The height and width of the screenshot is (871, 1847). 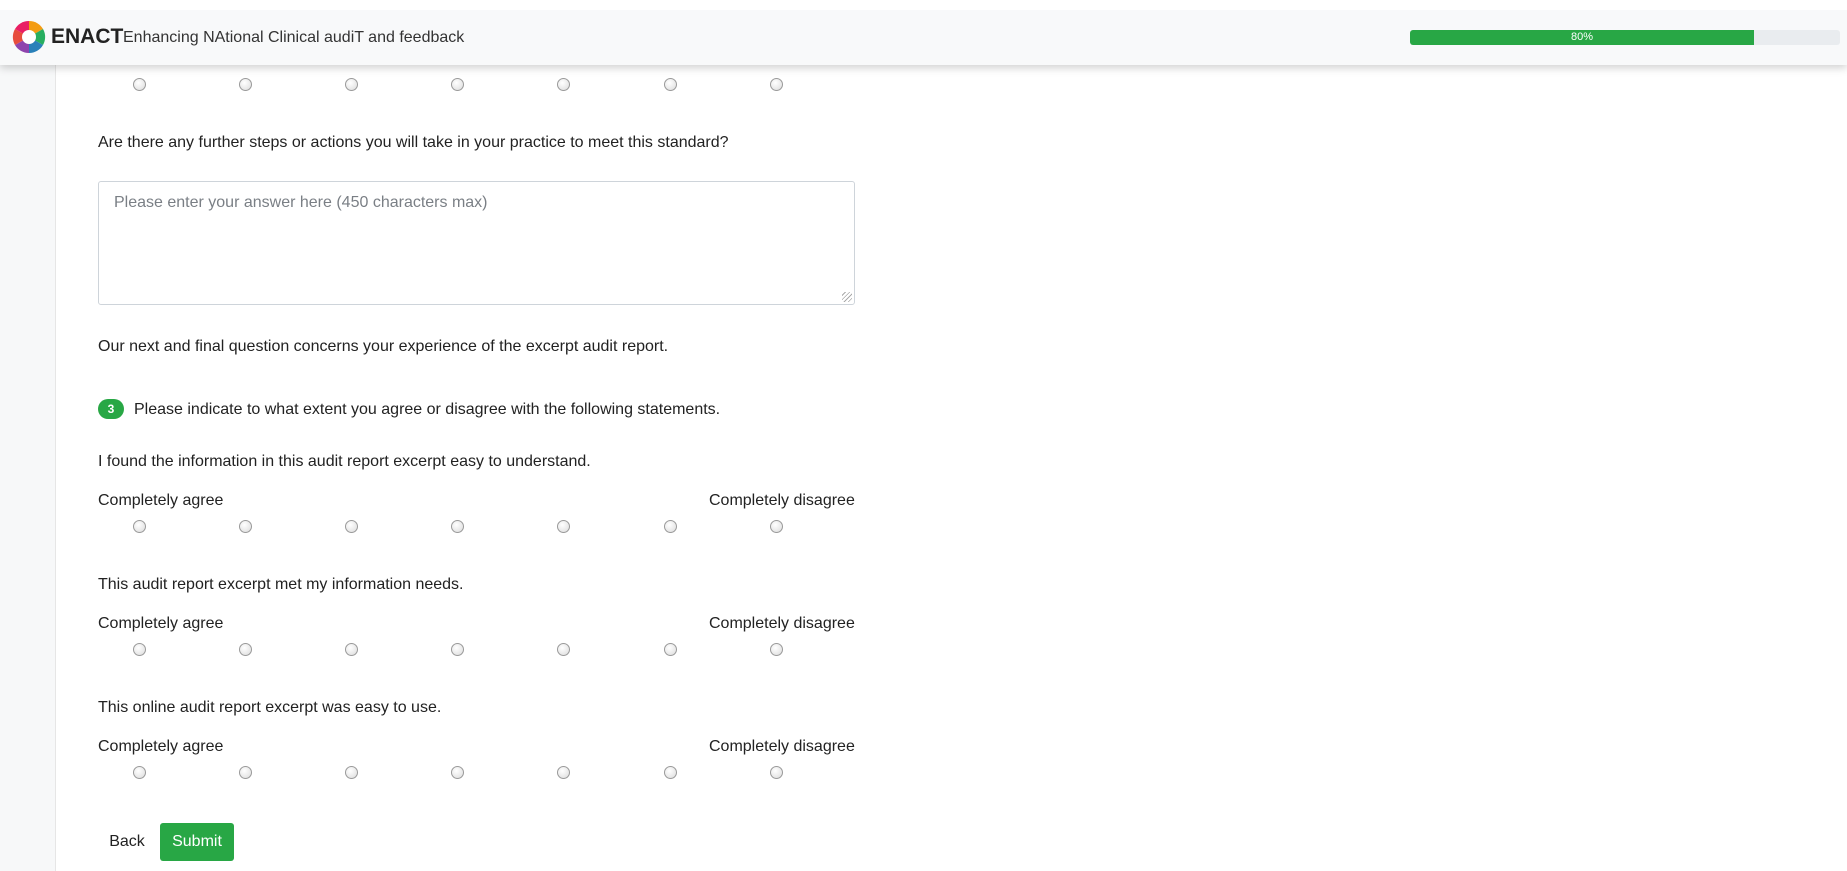 I want to click on statement-1-scale, so click(x=448, y=530).